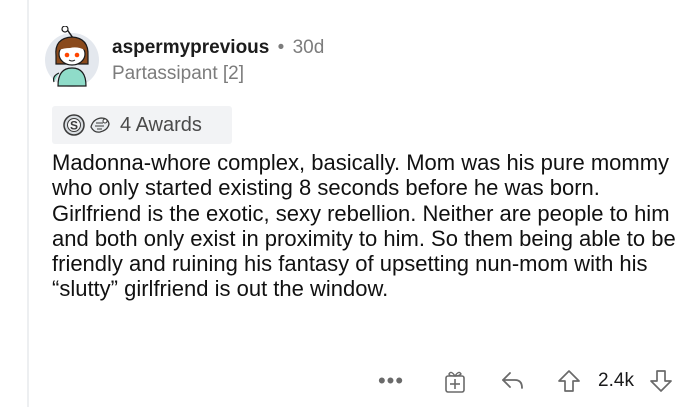 Image resolution: width=700 pixels, height=407 pixels. Describe the element at coordinates (100, 125) in the screenshot. I see `wholesome-award-icon` at that location.